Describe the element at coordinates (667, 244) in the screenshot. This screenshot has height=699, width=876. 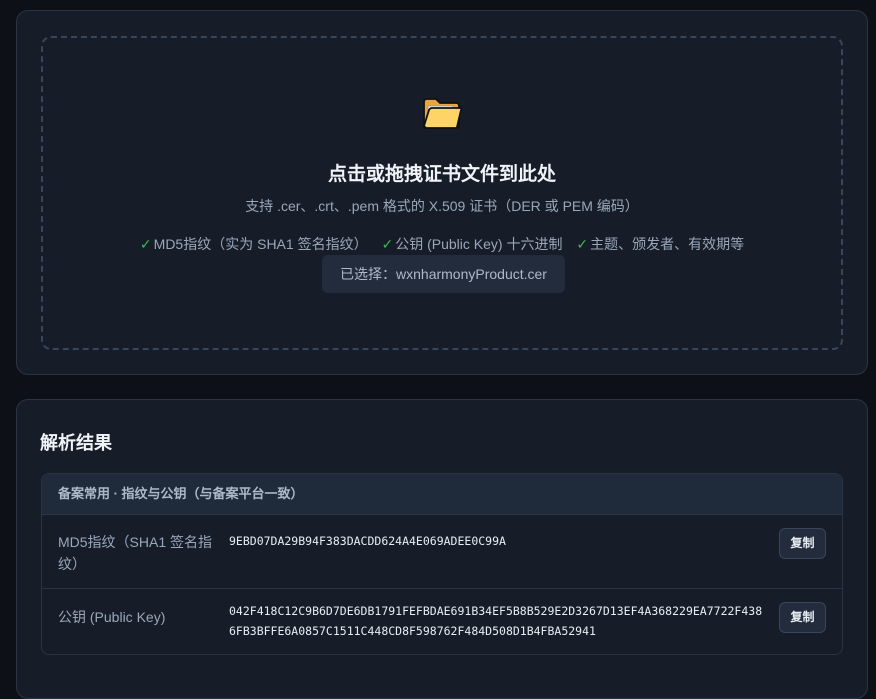
I see `feature-label: 主题、颁发者、有效期等` at that location.